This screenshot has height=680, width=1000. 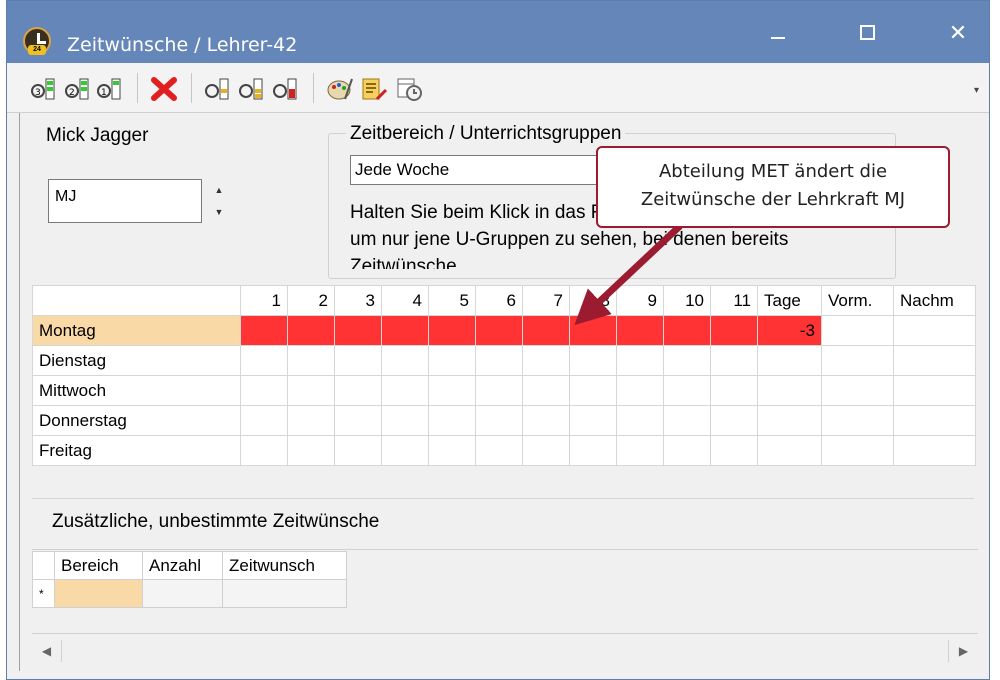 What do you see at coordinates (47, 651) in the screenshot?
I see `scroll-left-icon: ◀` at bounding box center [47, 651].